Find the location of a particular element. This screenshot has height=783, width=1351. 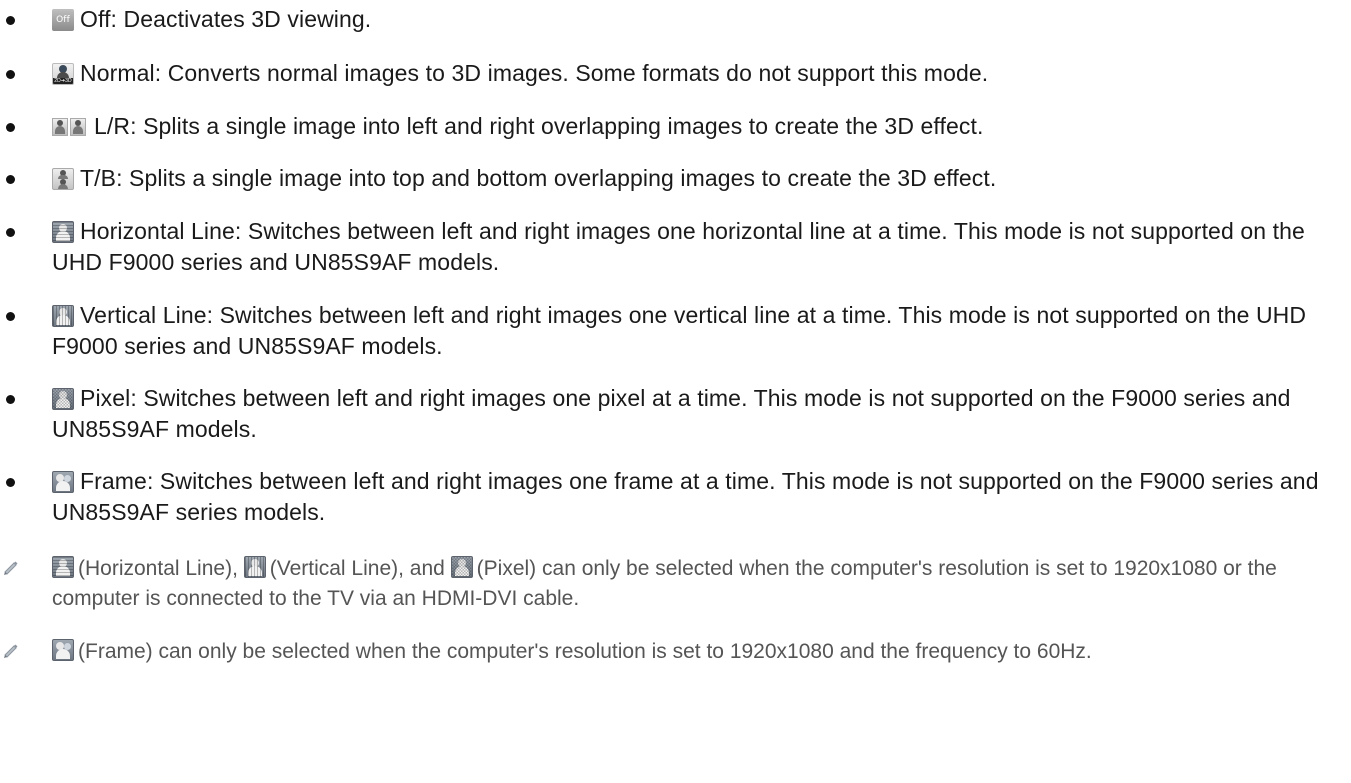

off-mode-icon: Off is located at coordinates (63, 20).